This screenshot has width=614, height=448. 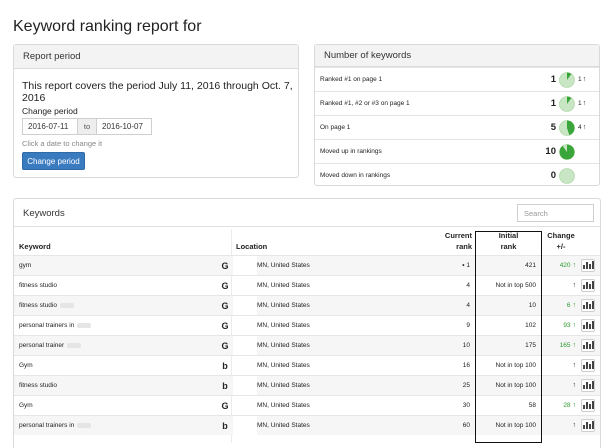 I want to click on current-rank-value: 10, so click(x=466, y=345).